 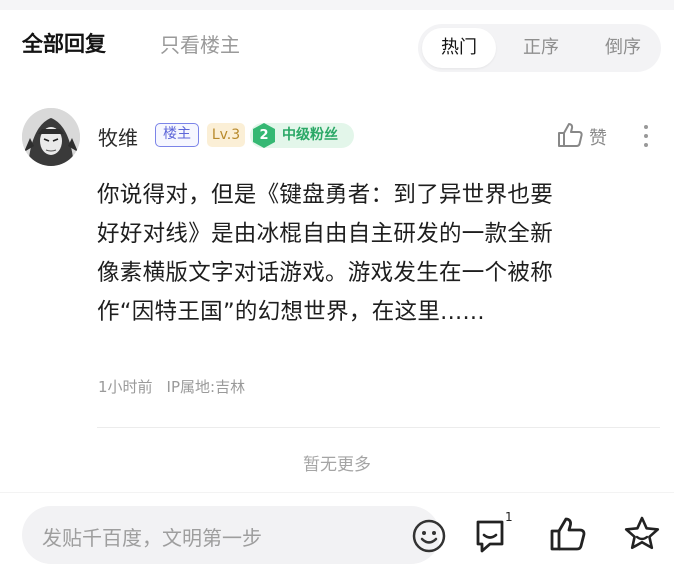 I want to click on comment-time: 1小时前, so click(x=125, y=387).